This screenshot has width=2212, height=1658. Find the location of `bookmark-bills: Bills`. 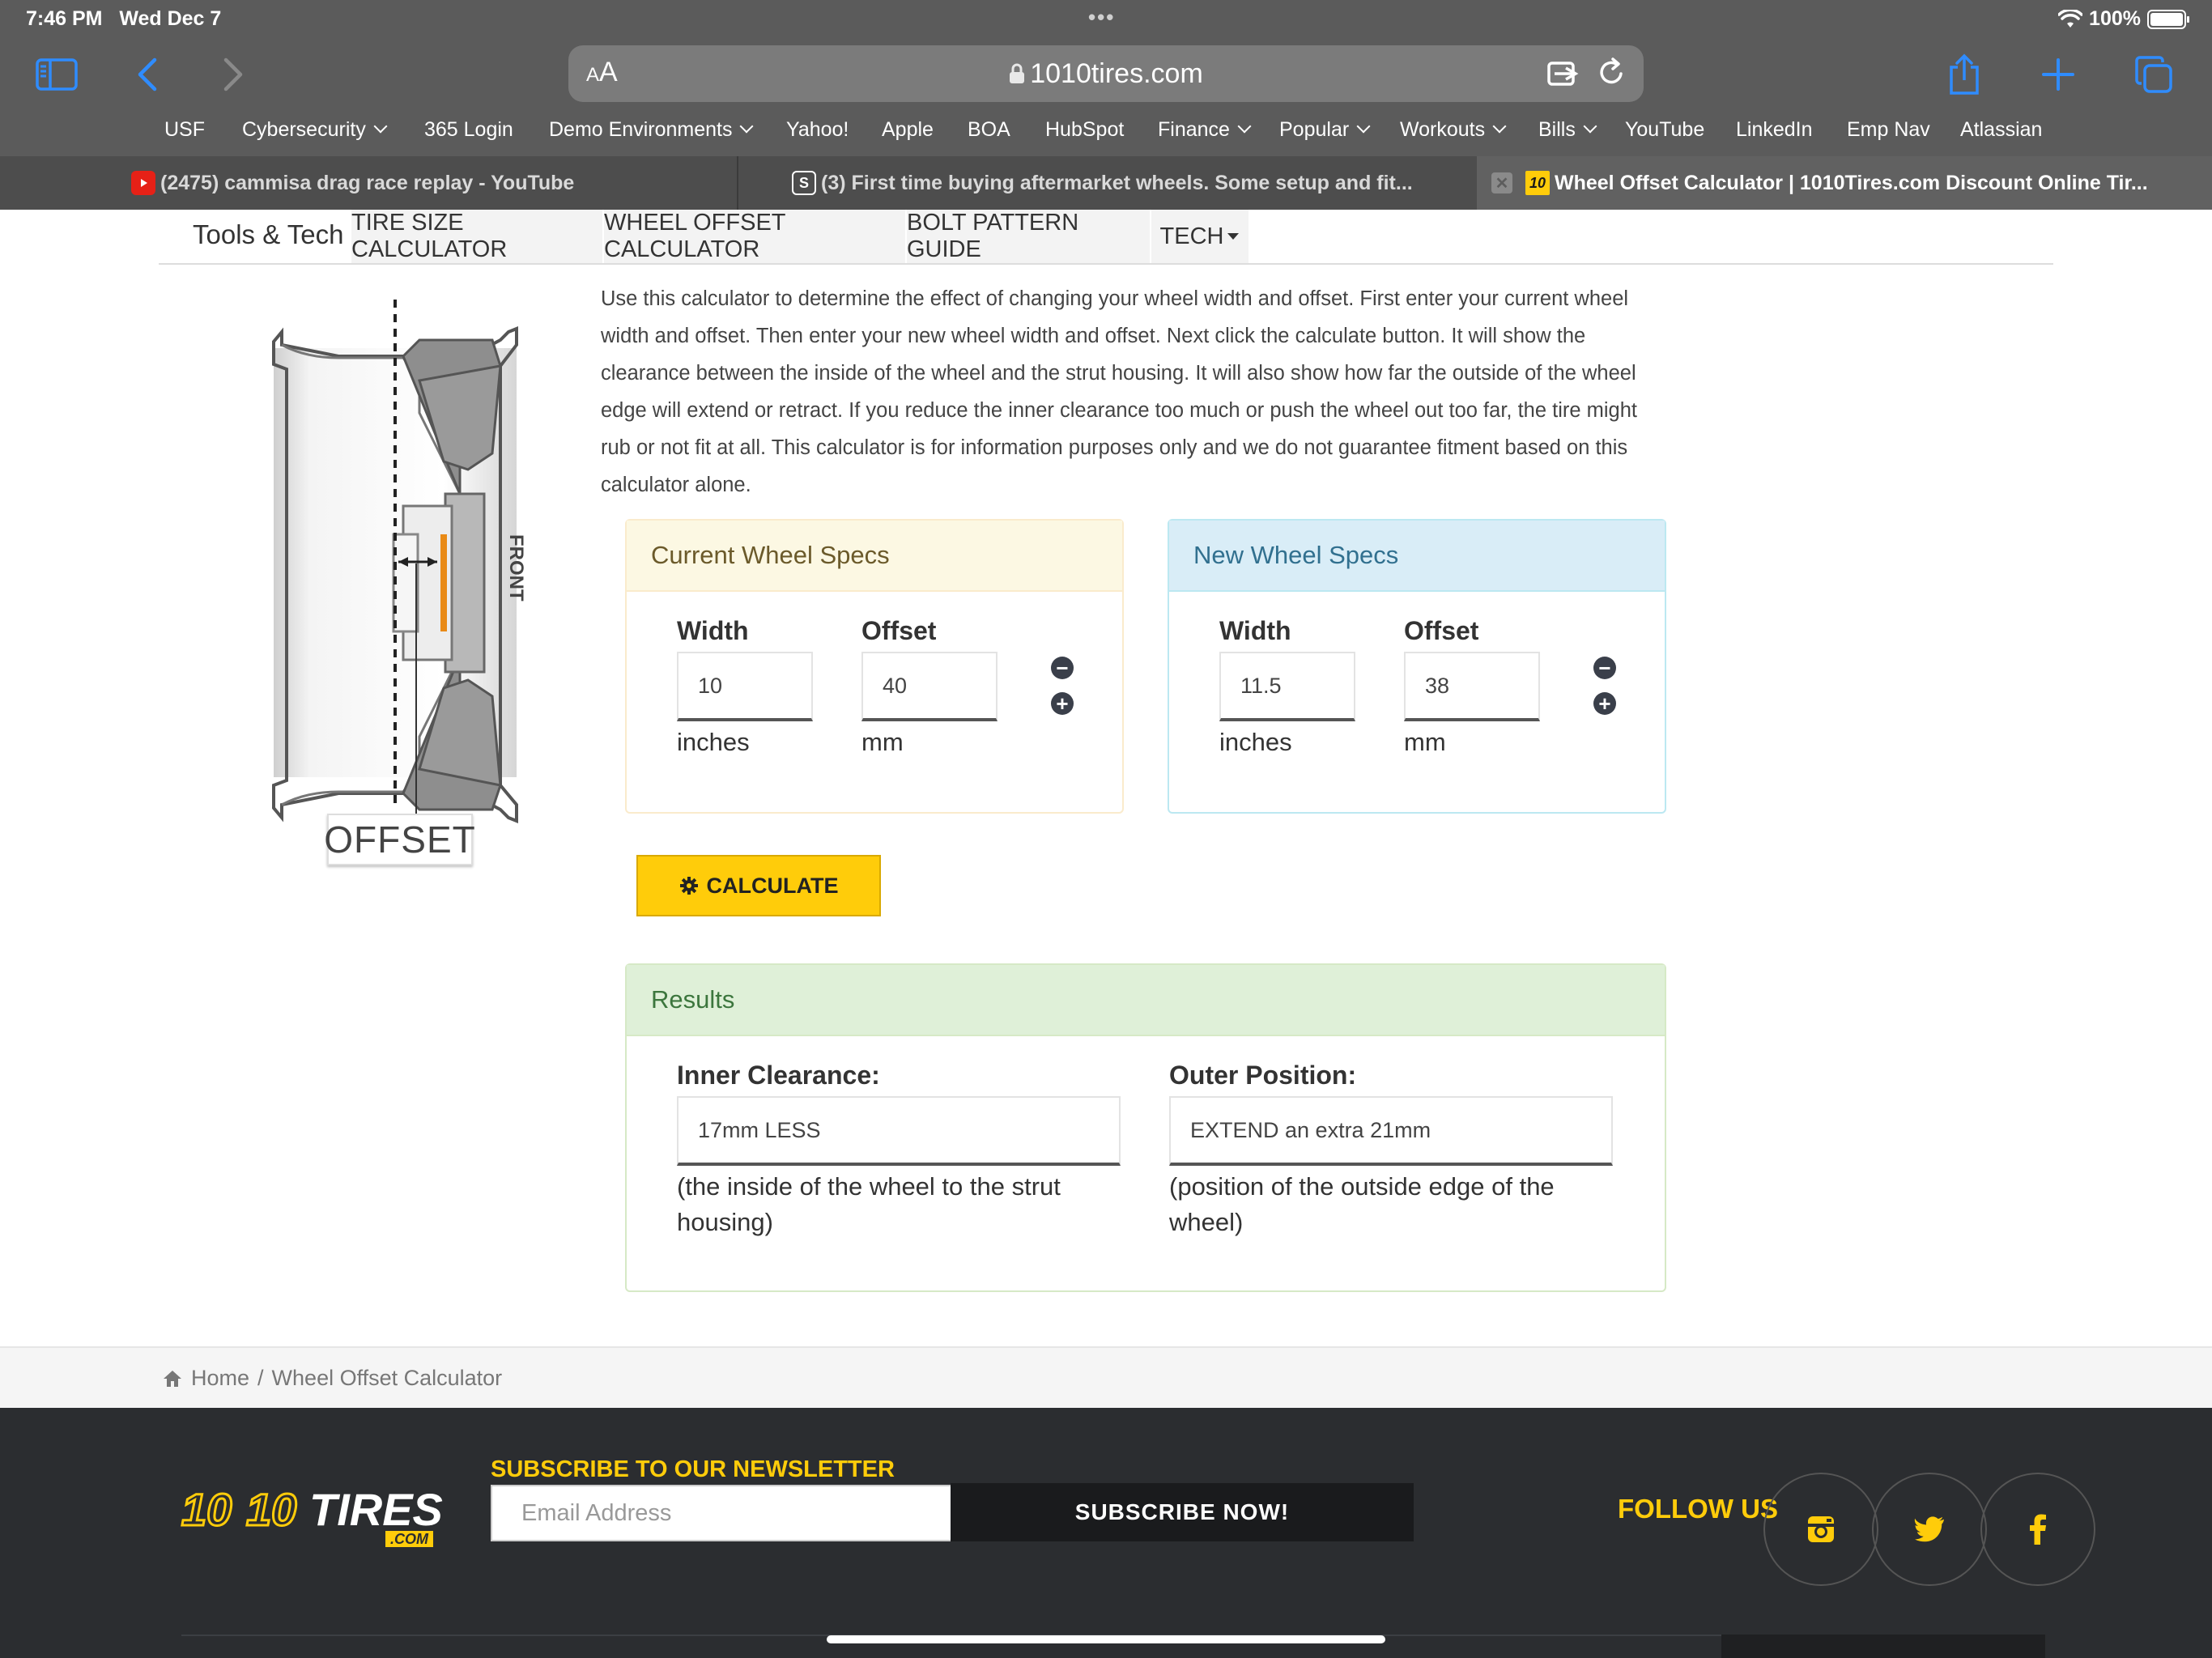

bookmark-bills: Bills is located at coordinates (1567, 130).